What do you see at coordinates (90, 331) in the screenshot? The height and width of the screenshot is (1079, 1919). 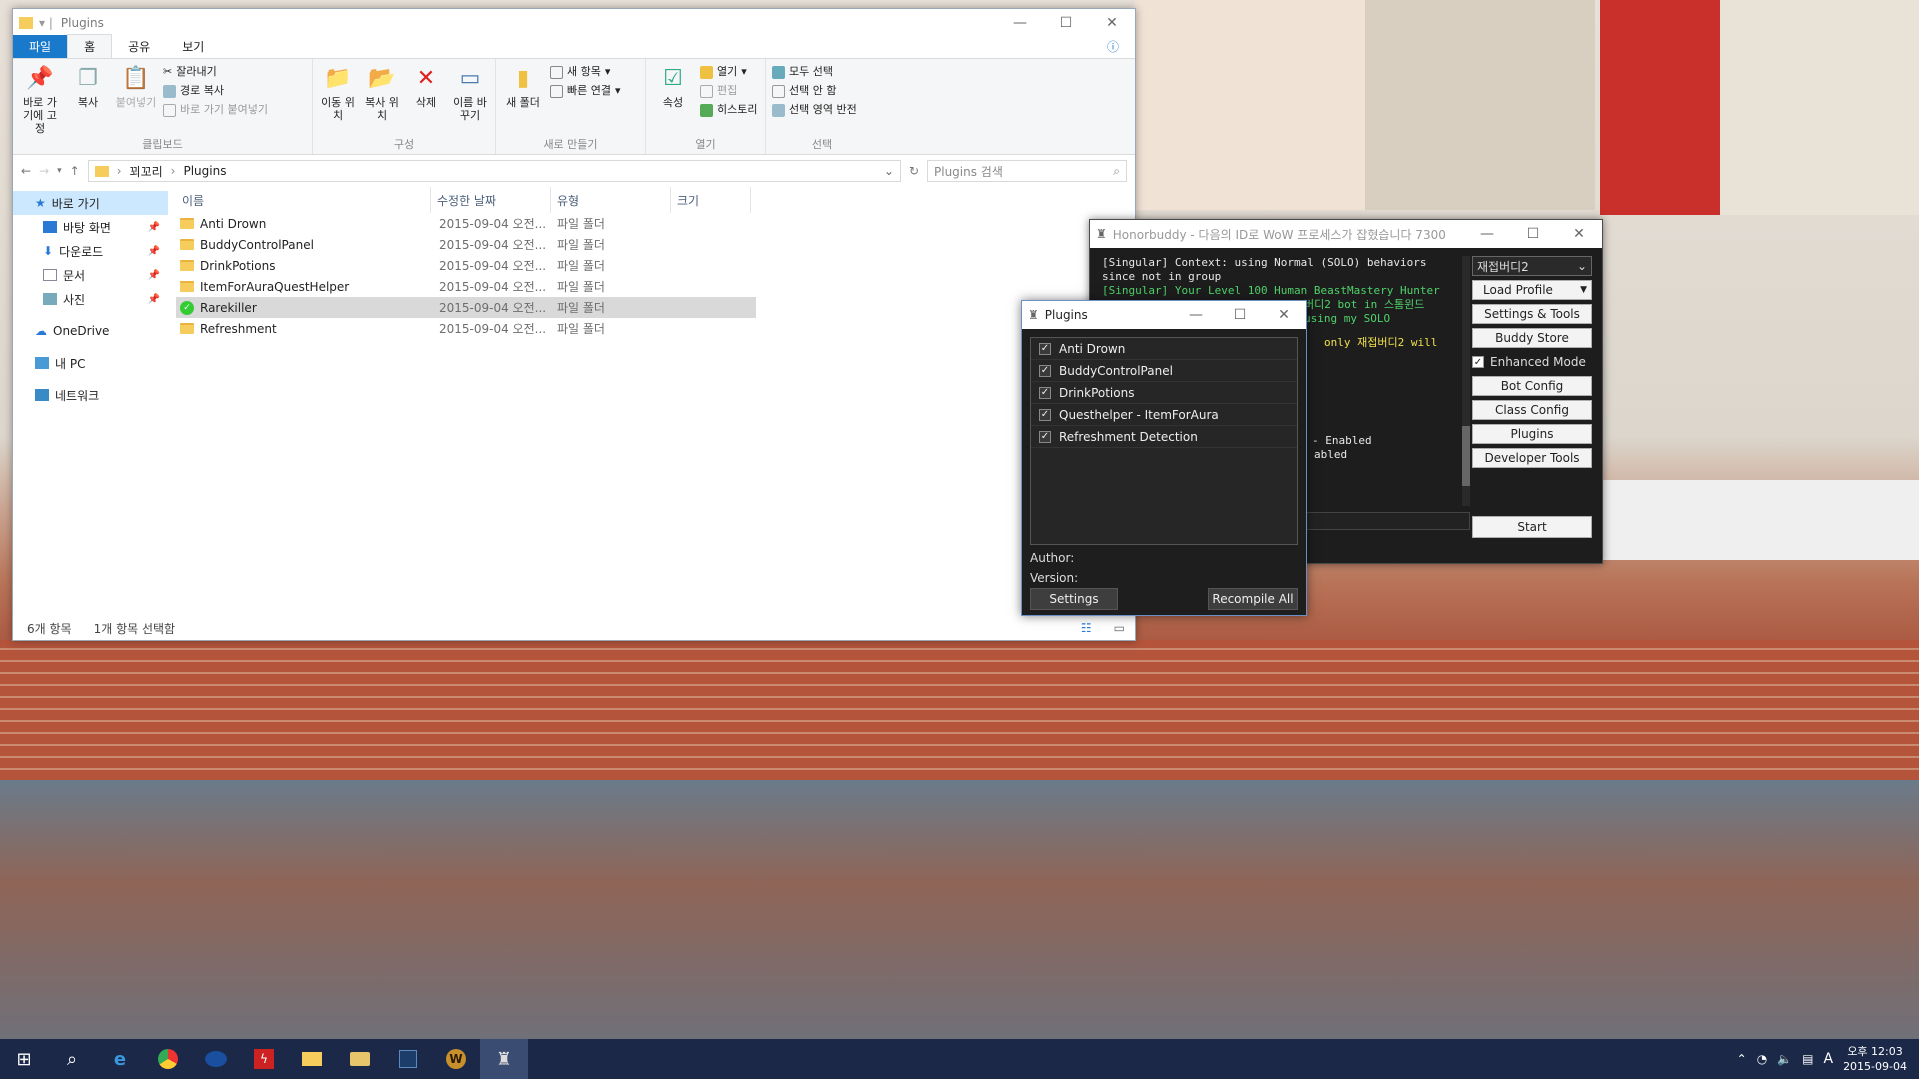 I see `nav-onedrive: ☁ OneDrive` at bounding box center [90, 331].